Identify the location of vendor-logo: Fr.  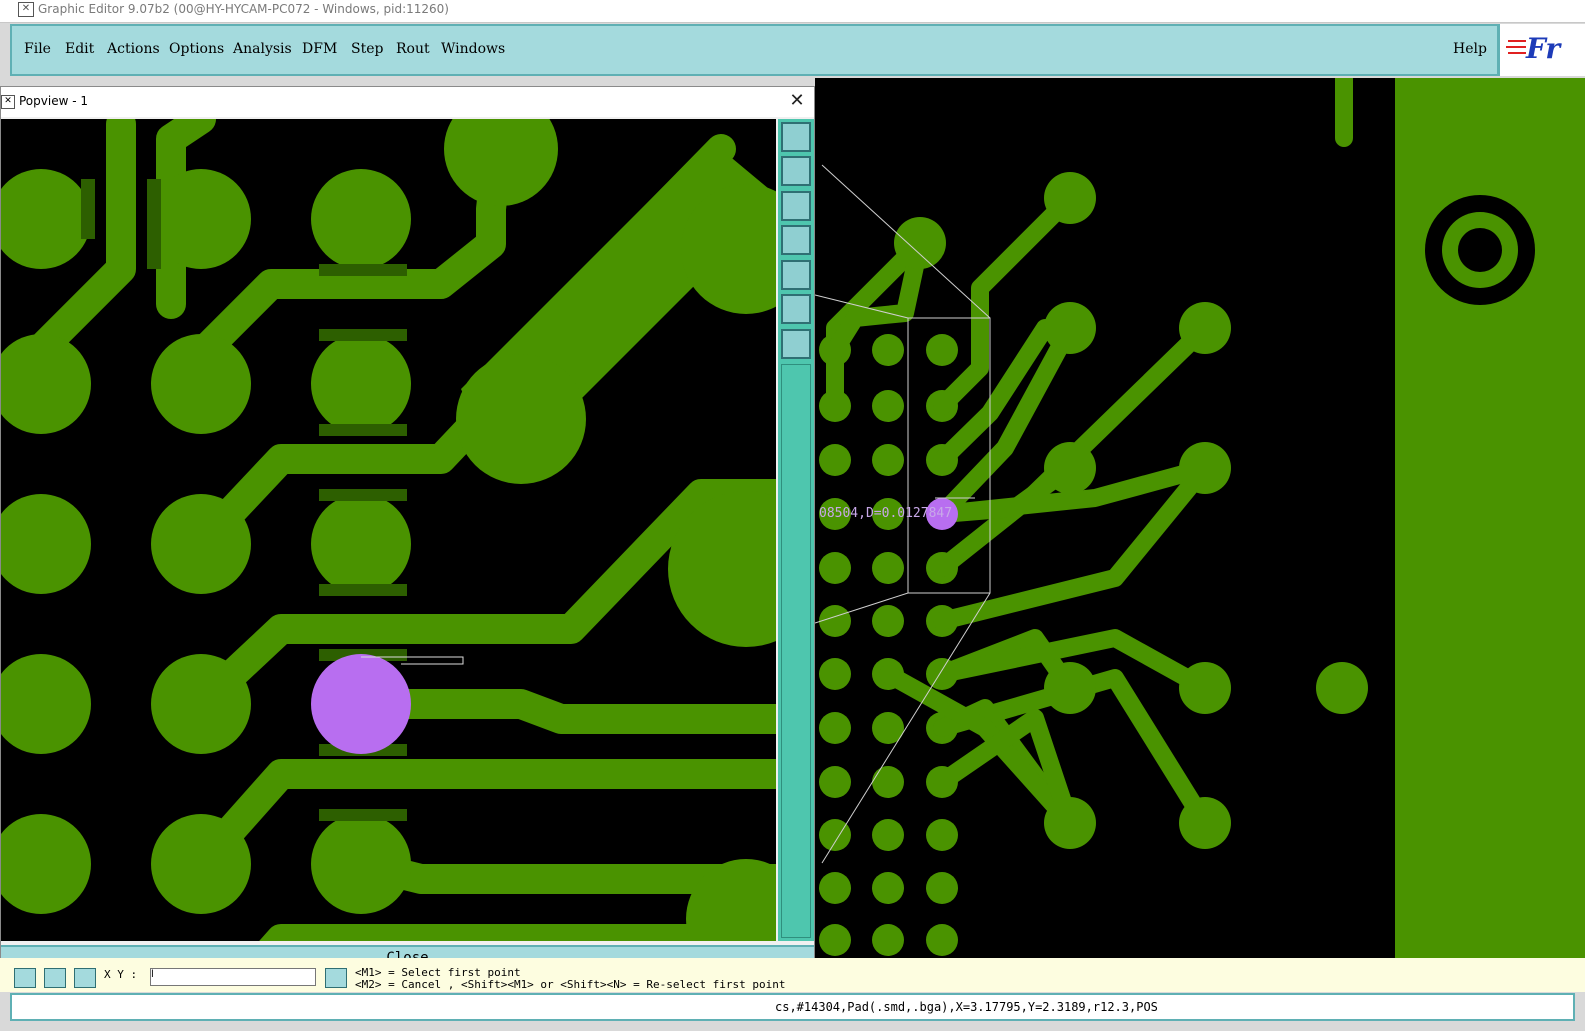
(1541, 50).